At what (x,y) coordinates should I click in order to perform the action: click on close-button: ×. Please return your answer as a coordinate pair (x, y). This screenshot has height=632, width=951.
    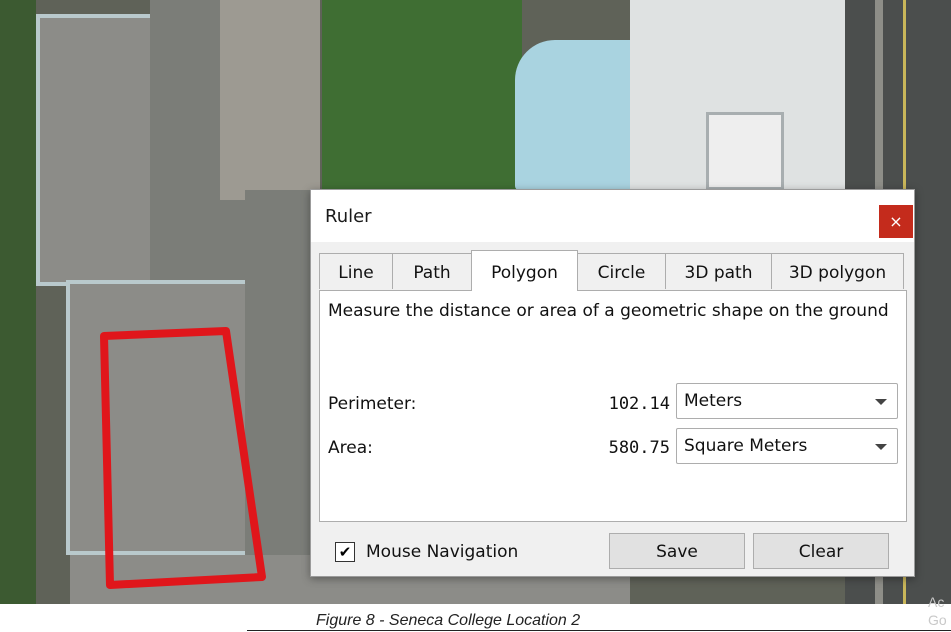
    Looking at the image, I should click on (896, 221).